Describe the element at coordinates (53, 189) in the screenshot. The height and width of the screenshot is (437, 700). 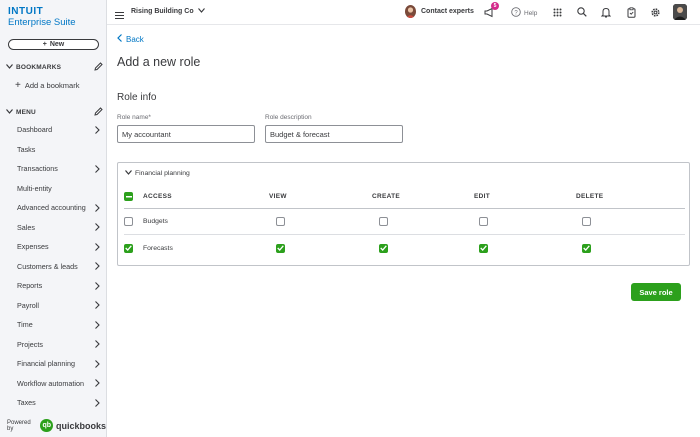
I see `sidebar-item: Multi-entity` at that location.